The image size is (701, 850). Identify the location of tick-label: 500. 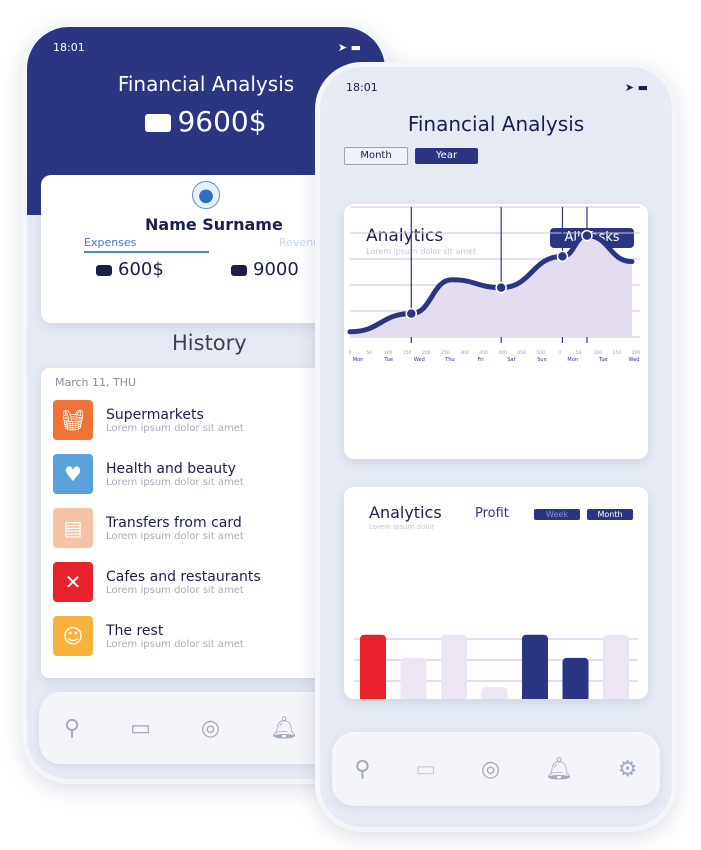
(540, 353).